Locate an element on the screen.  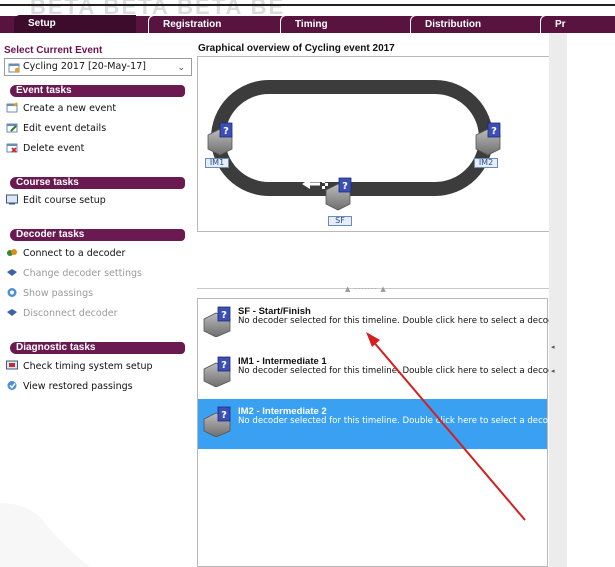
track-oval is located at coordinates (352, 138).